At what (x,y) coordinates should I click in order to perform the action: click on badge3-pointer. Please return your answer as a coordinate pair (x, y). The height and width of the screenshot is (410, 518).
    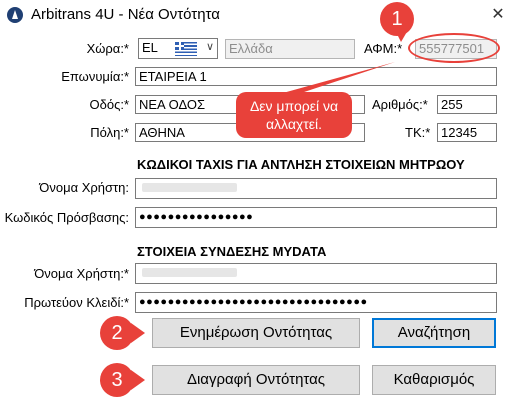
    Looking at the image, I should click on (138, 380).